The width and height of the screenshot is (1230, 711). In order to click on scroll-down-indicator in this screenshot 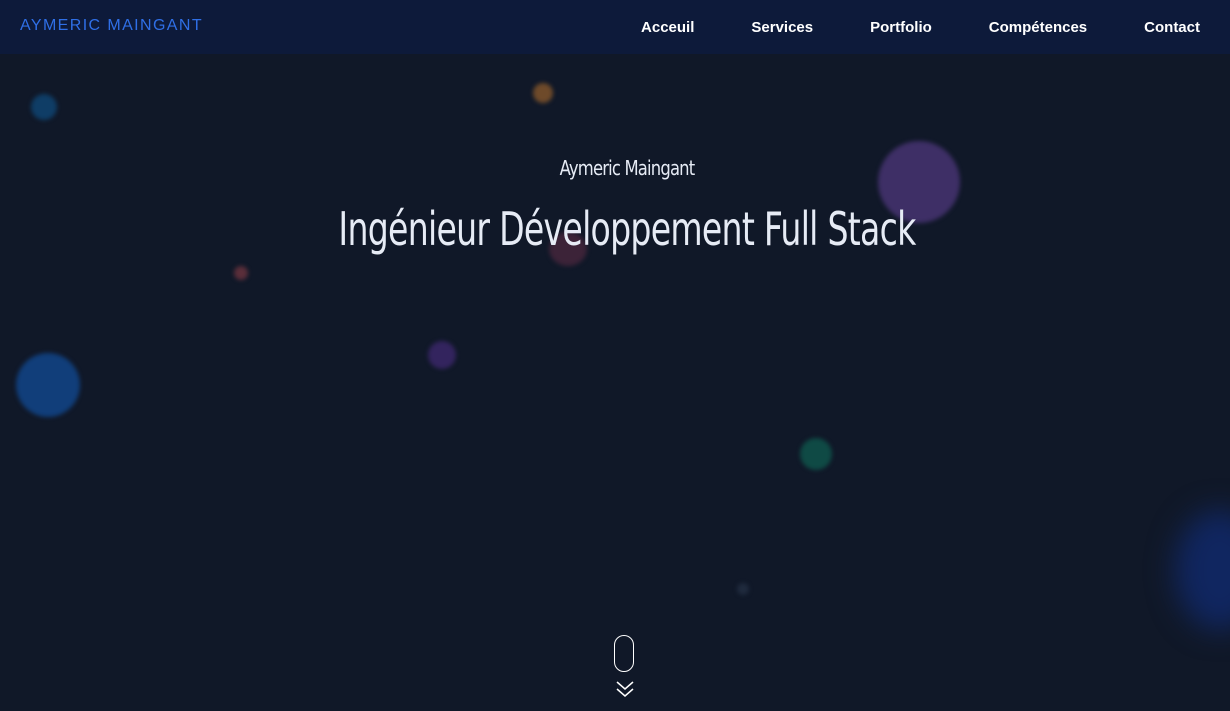, I will do `click(626, 670)`.